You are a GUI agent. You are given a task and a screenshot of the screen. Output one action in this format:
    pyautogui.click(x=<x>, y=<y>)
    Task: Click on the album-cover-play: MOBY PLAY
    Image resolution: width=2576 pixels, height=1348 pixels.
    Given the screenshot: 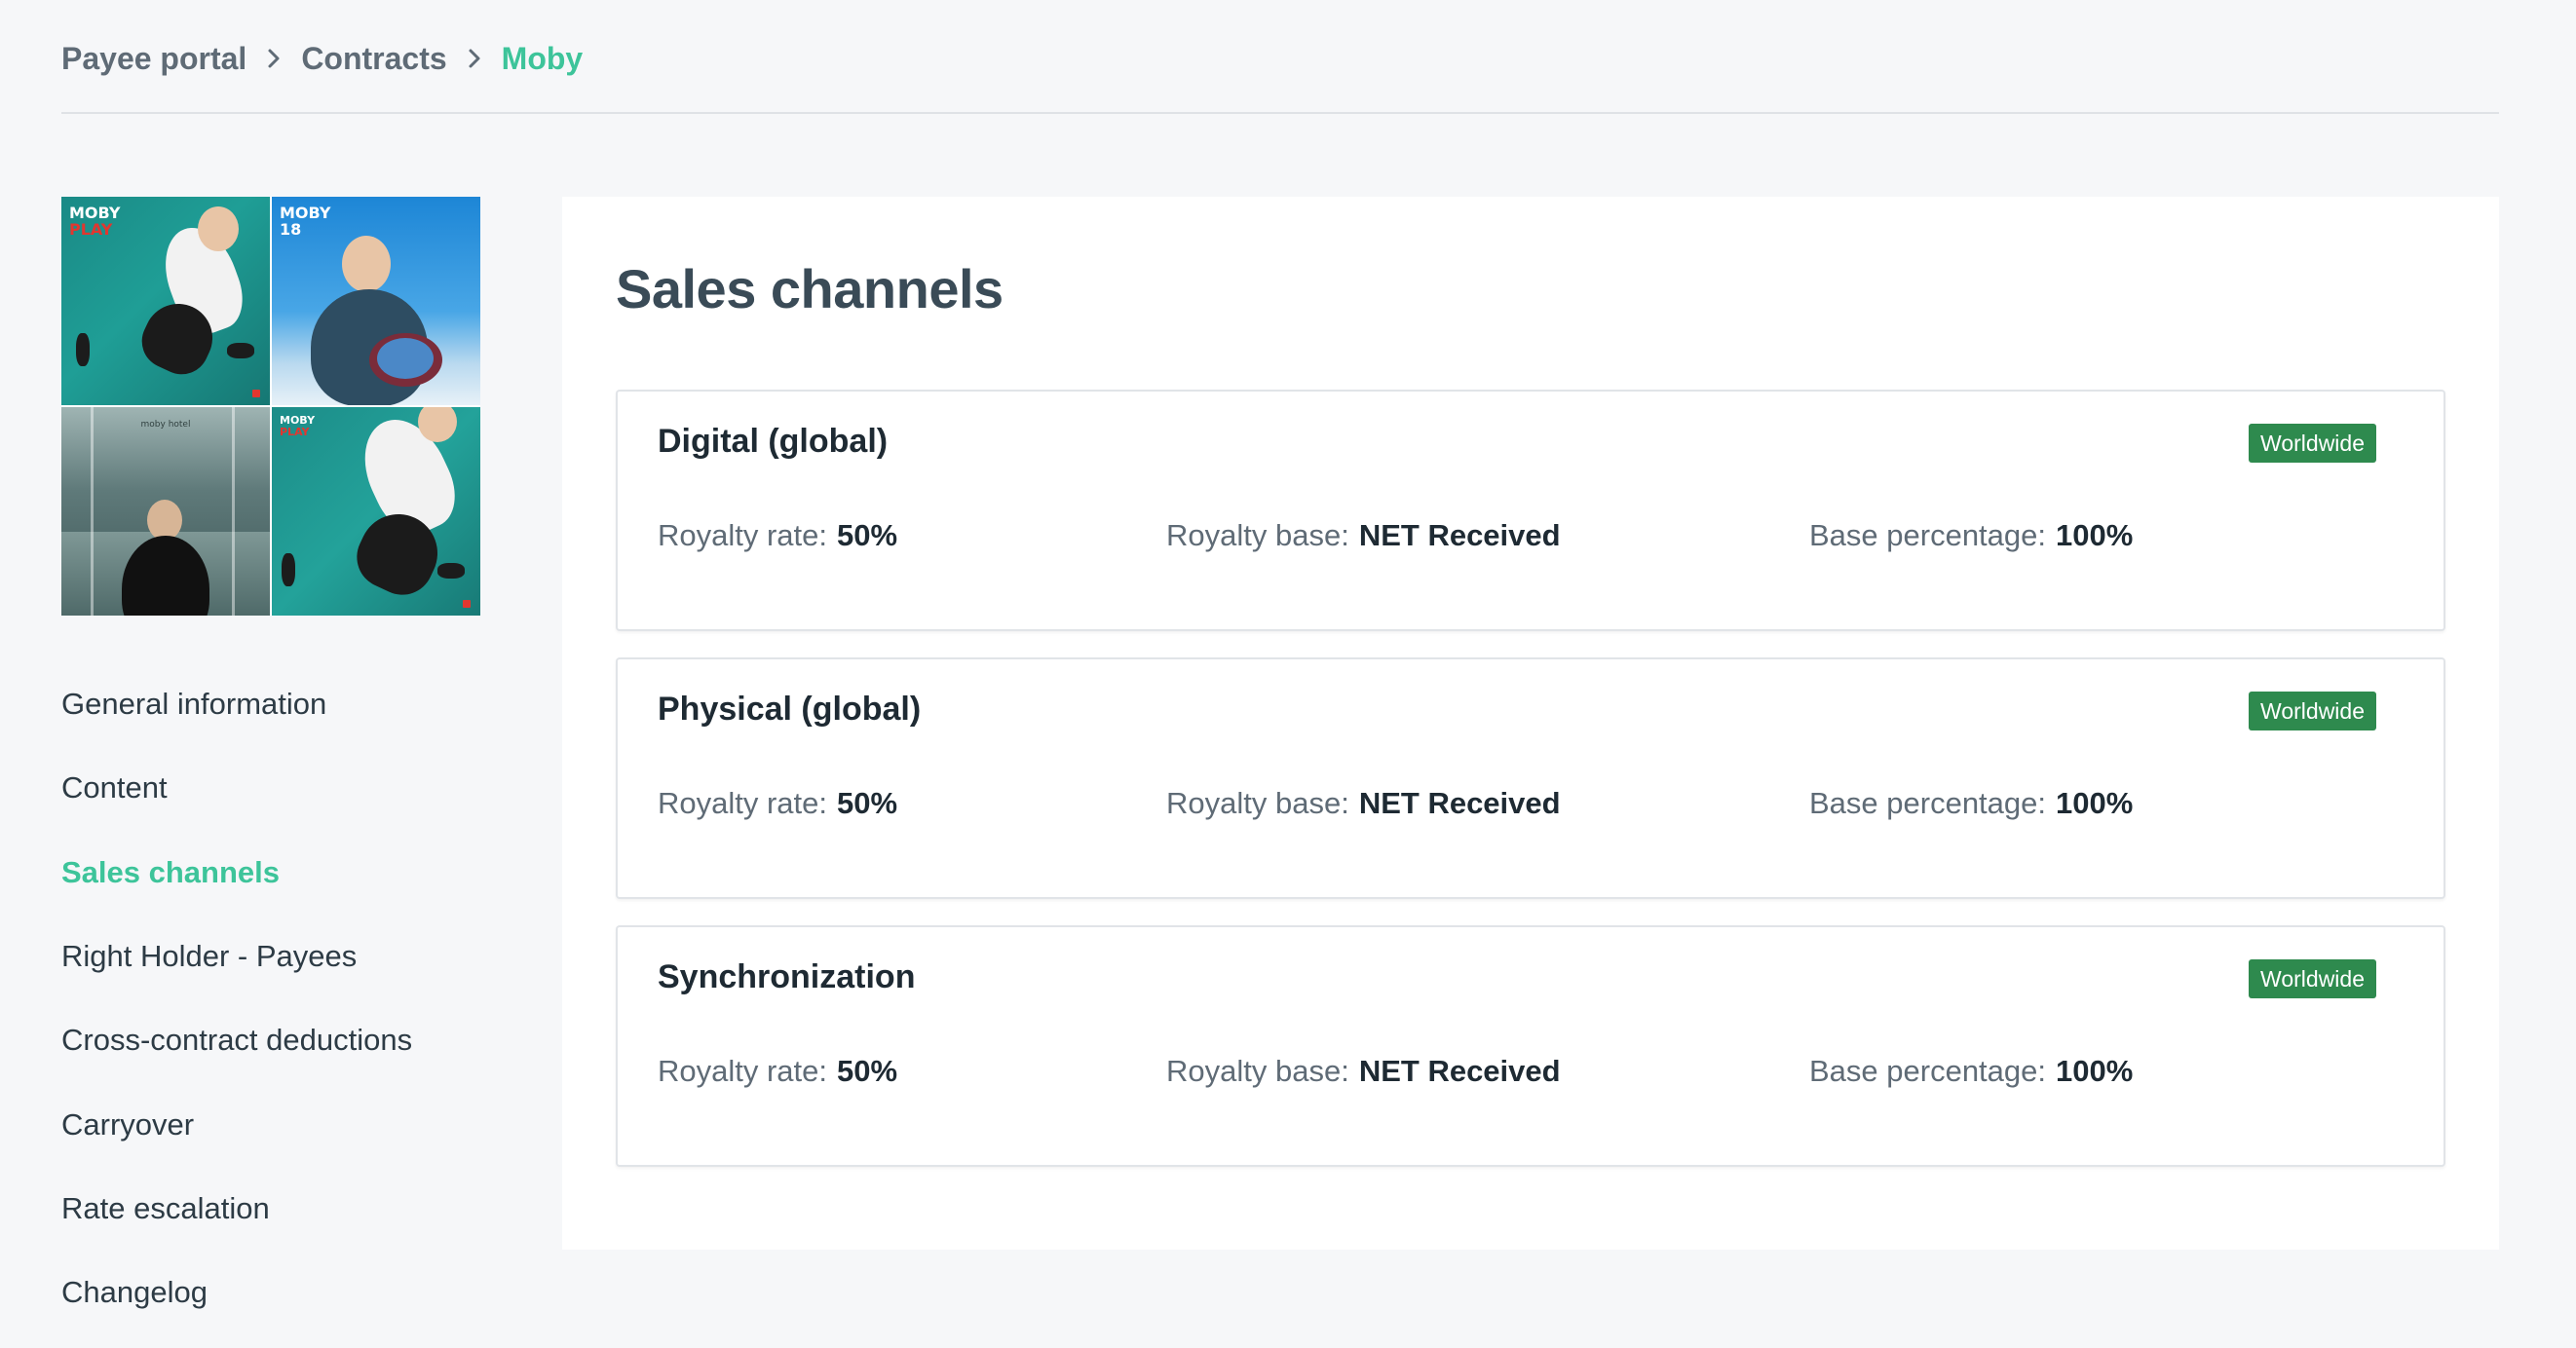 What is the action you would take?
    pyautogui.click(x=165, y=301)
    